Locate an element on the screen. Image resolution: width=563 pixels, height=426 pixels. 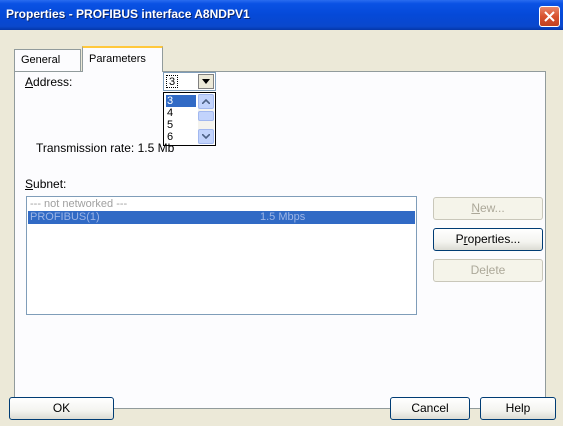
subnet-name: --- not networked --- is located at coordinates (79, 204).